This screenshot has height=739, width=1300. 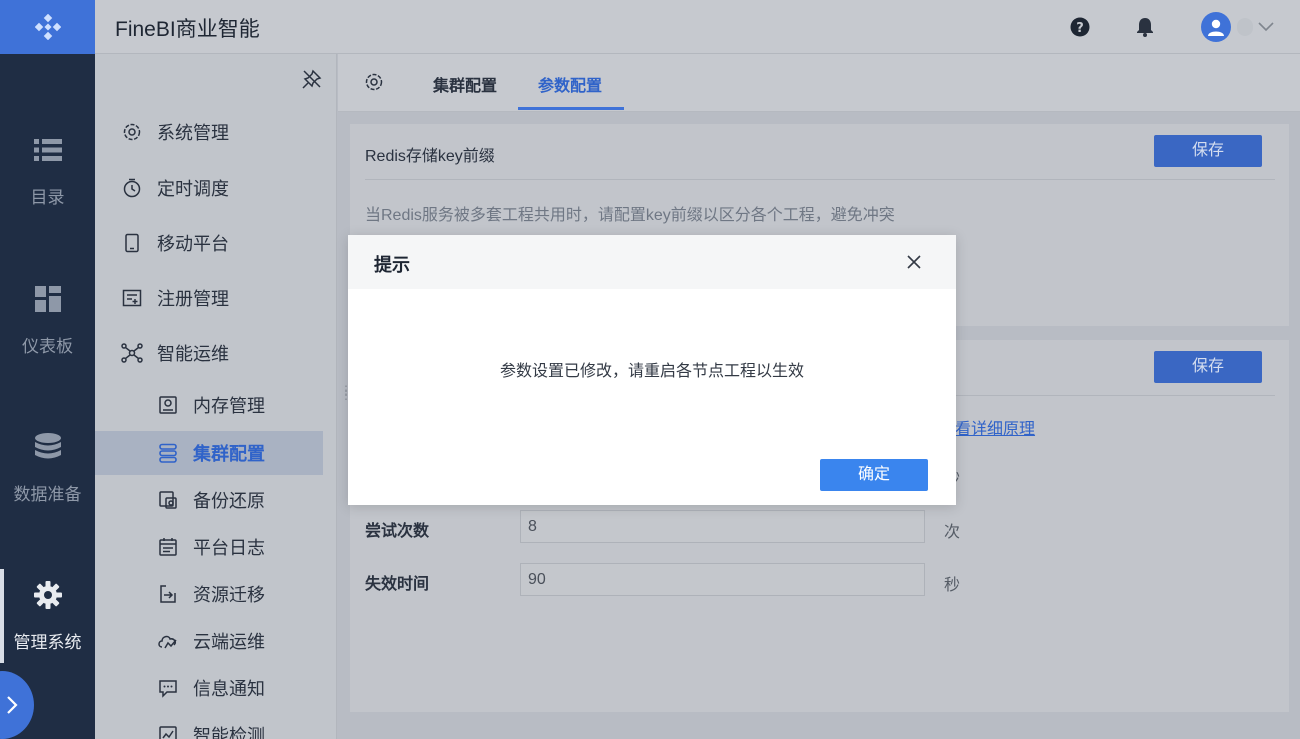 I want to click on top-header: FineBI商业智能 ?, so click(x=697, y=27).